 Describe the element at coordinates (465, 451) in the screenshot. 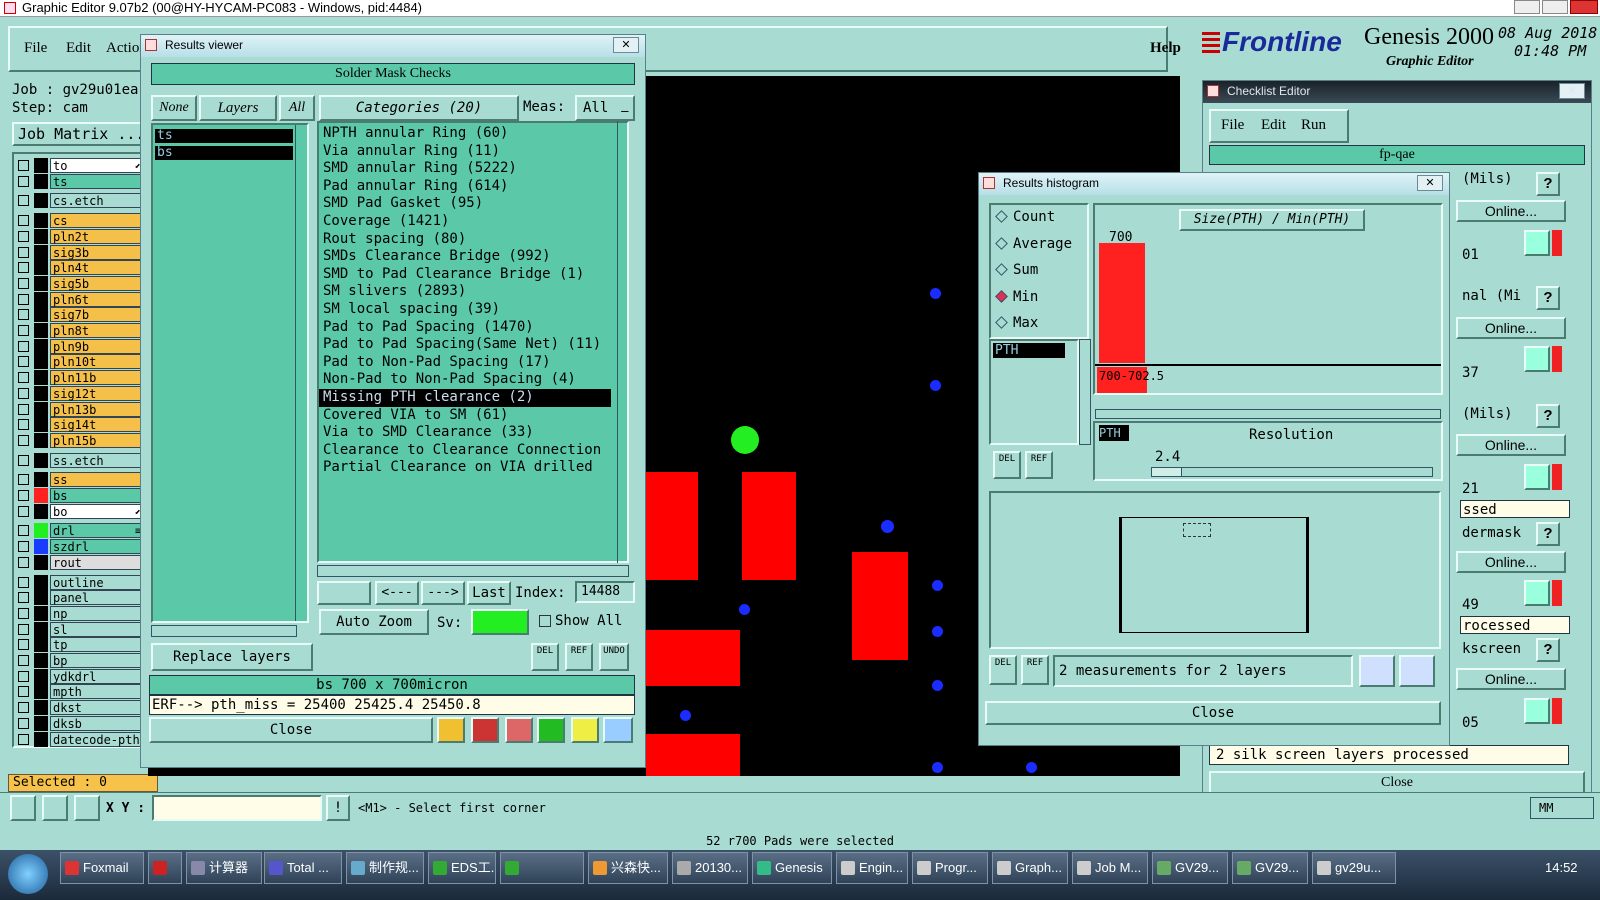

I see `category-item: Clearance to Clearance Connection` at that location.